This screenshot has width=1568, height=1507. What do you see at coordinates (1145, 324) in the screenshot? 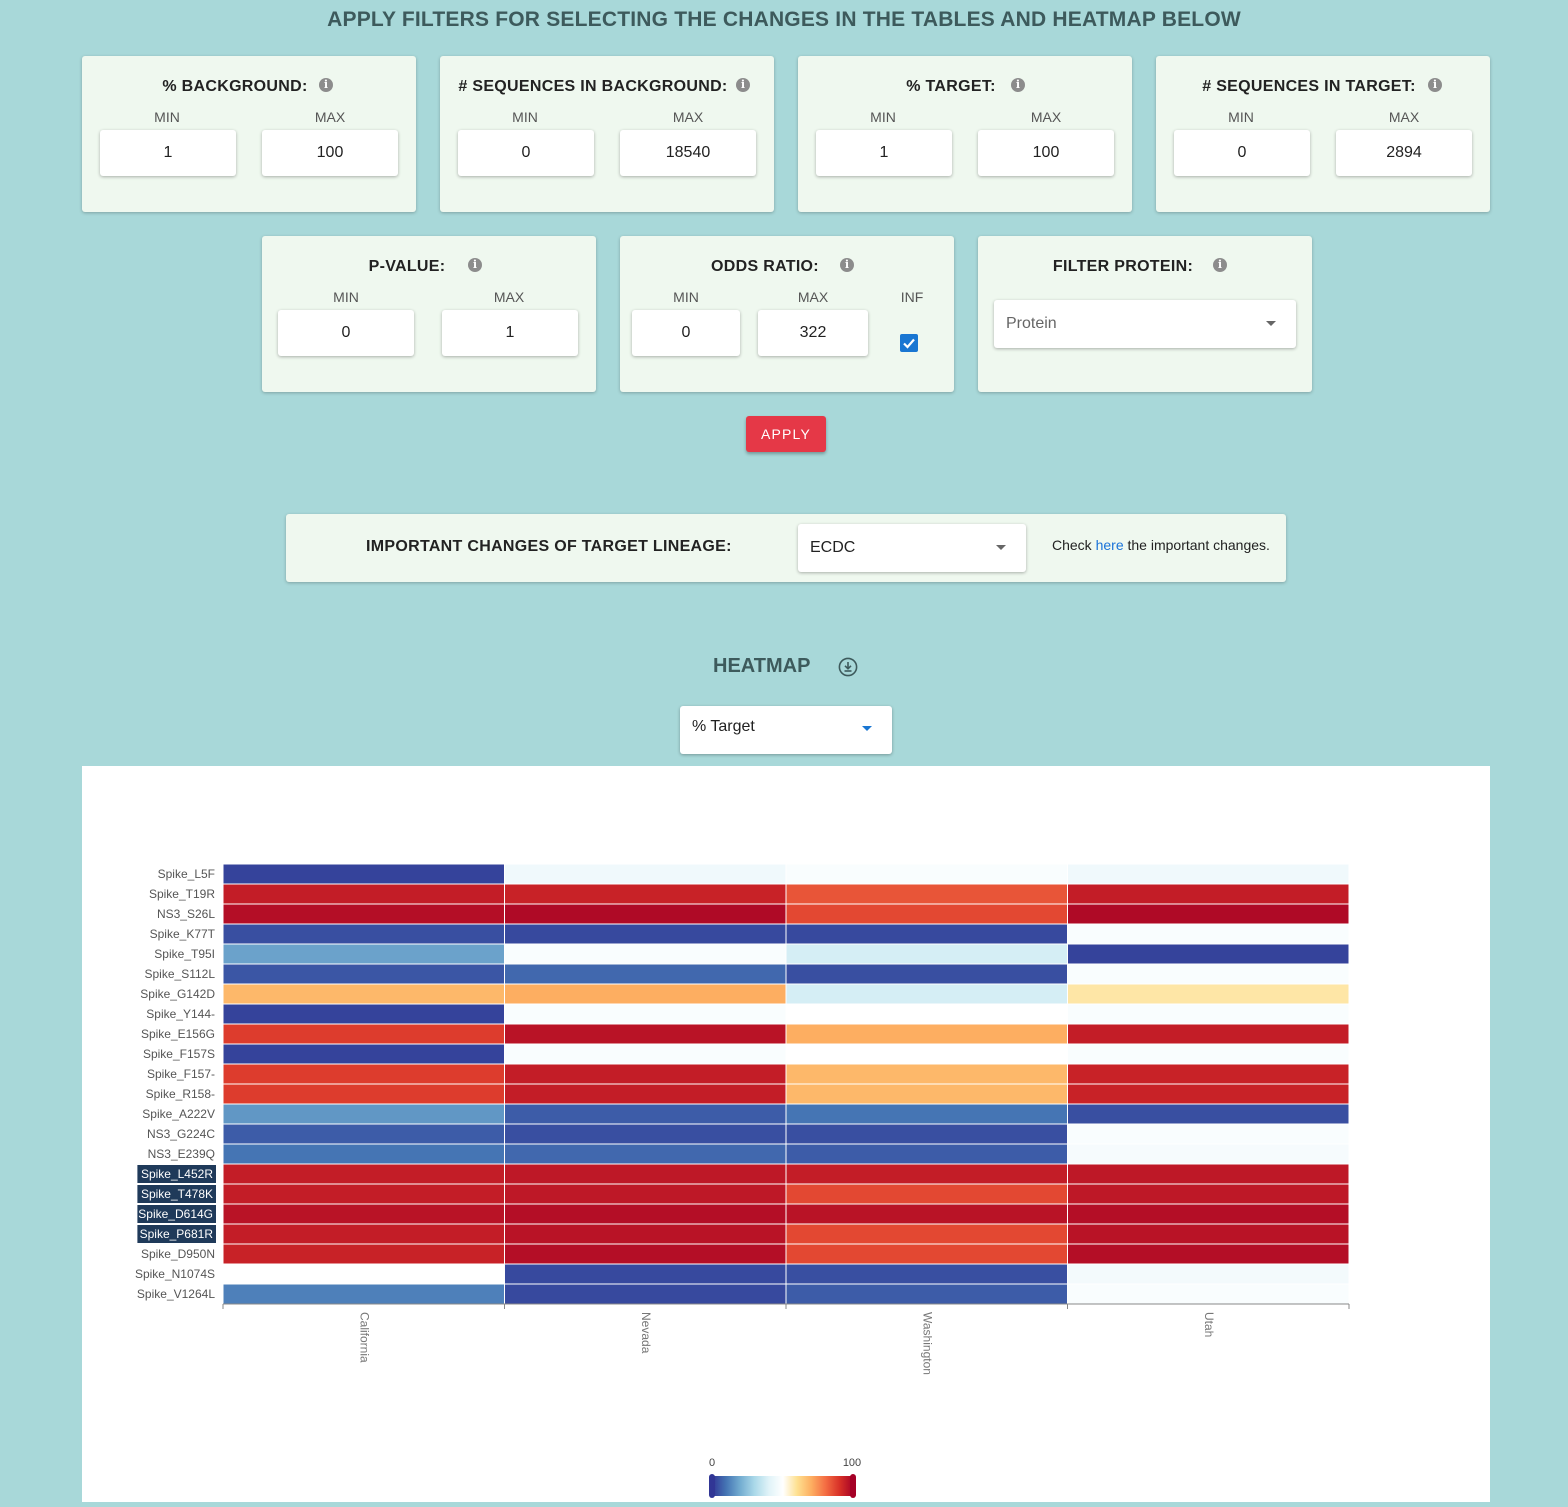
I see `protein-select: Protein` at bounding box center [1145, 324].